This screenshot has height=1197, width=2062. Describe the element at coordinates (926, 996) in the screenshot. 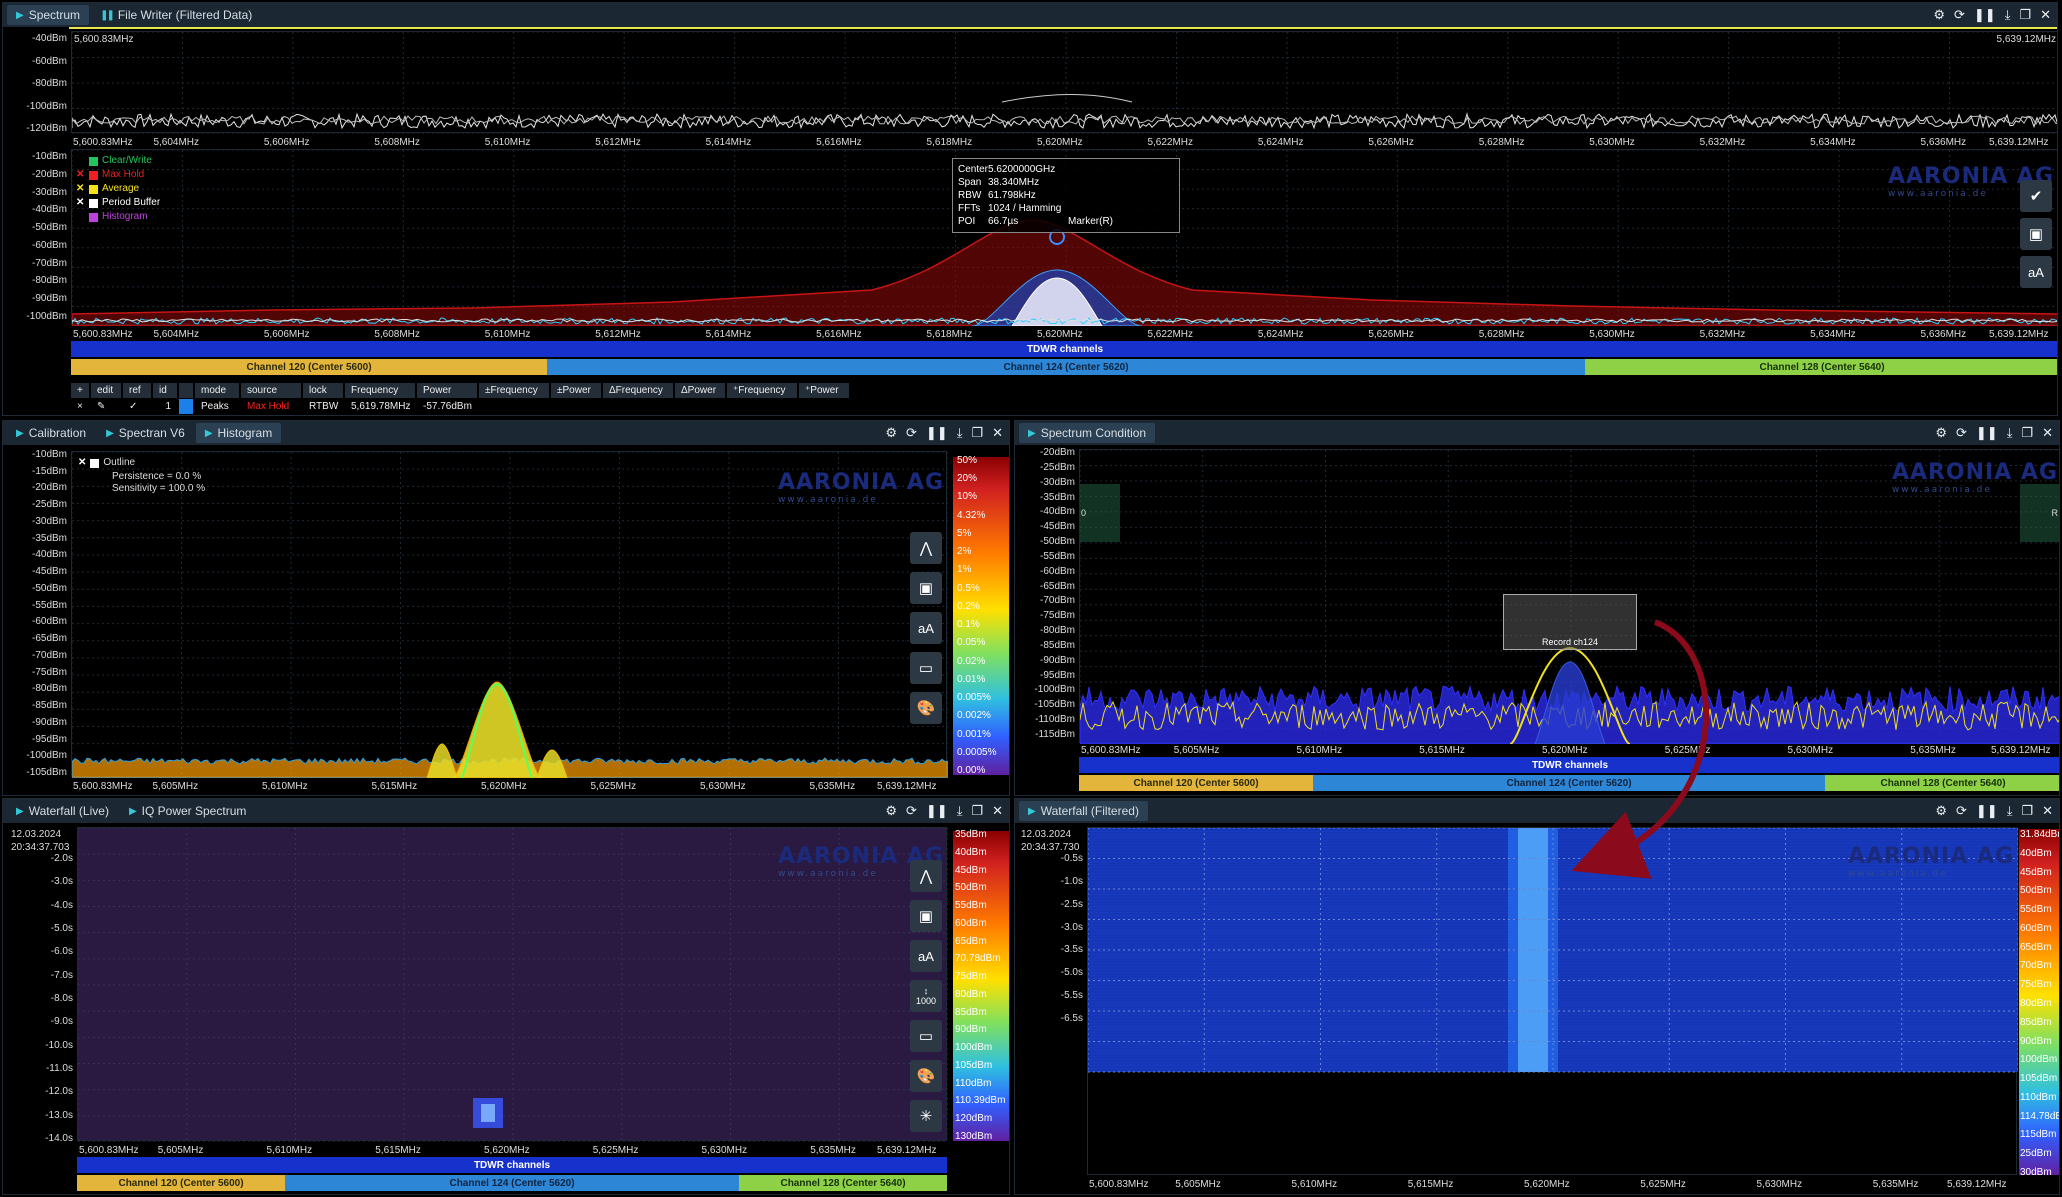

I see `ticks-tool-button: ↕ 1000` at that location.